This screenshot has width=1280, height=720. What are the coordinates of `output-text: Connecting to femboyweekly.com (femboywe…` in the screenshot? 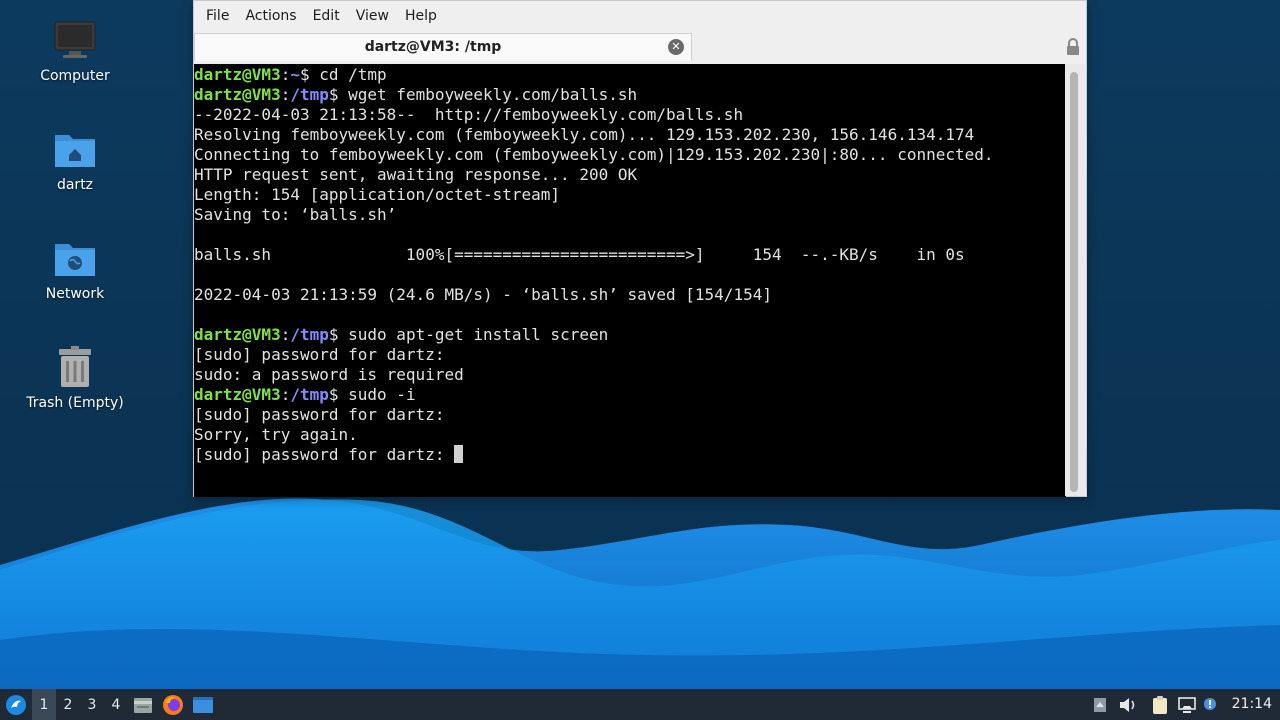 It's located at (594, 154).